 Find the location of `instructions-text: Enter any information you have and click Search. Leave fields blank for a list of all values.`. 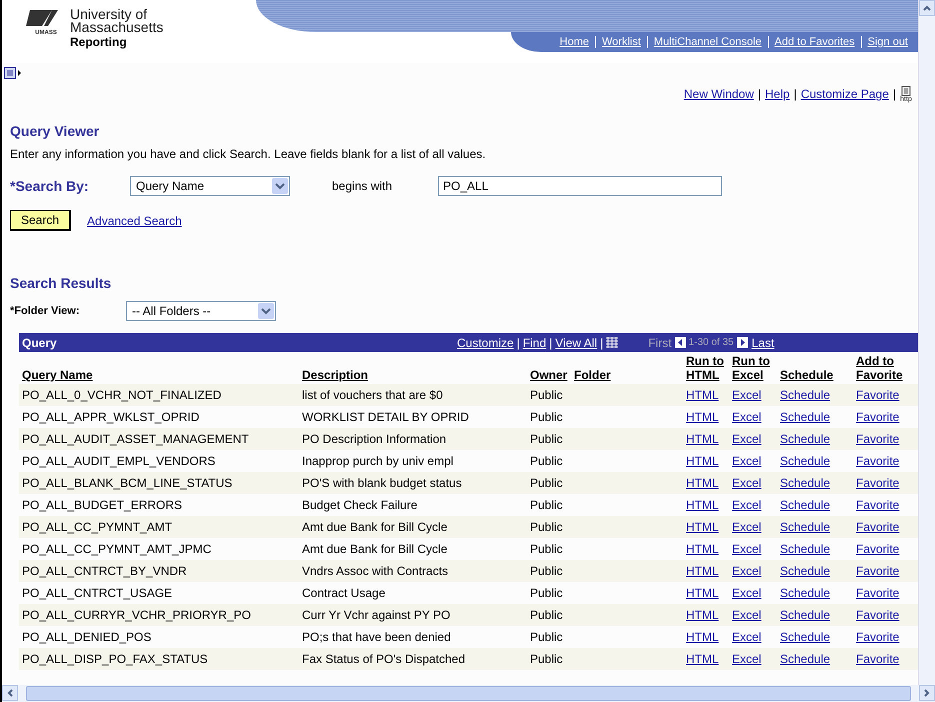

instructions-text: Enter any information you have and click Search. Leave fields blank for a list of all values. is located at coordinates (248, 154).